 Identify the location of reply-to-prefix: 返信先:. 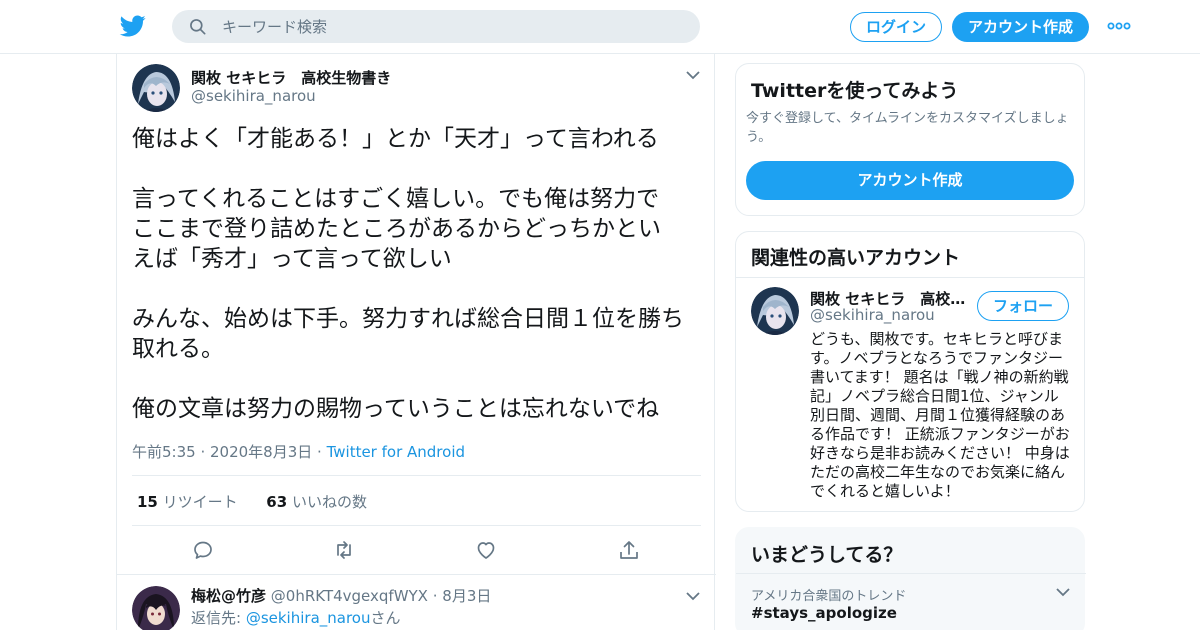
(218, 618).